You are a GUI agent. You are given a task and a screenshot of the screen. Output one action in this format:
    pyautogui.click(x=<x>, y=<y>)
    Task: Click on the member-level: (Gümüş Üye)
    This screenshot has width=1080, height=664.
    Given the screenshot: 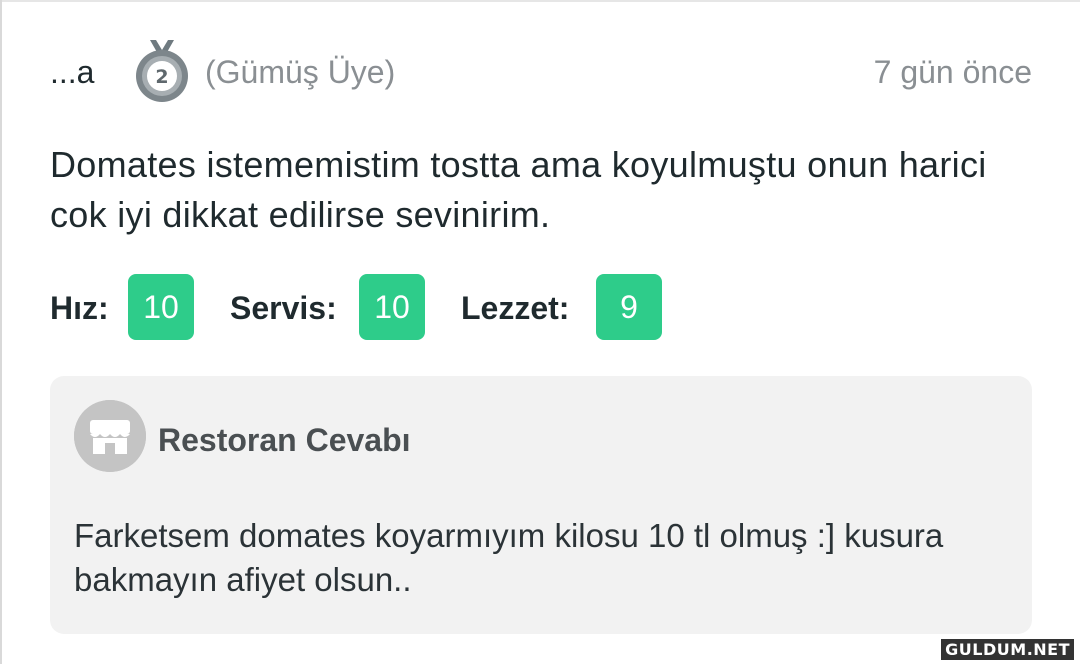 What is the action you would take?
    pyautogui.click(x=300, y=72)
    